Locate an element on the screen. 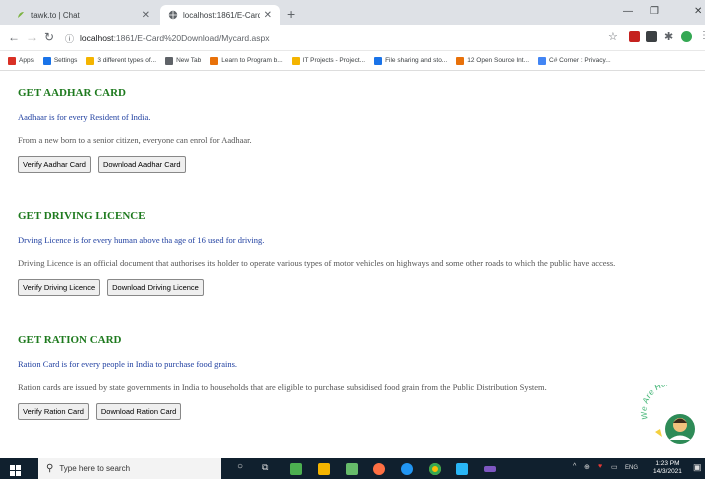 The width and height of the screenshot is (705, 479). tab-ecard-download: localhost:1861/E-Card Downloa ✕ is located at coordinates (220, 15).